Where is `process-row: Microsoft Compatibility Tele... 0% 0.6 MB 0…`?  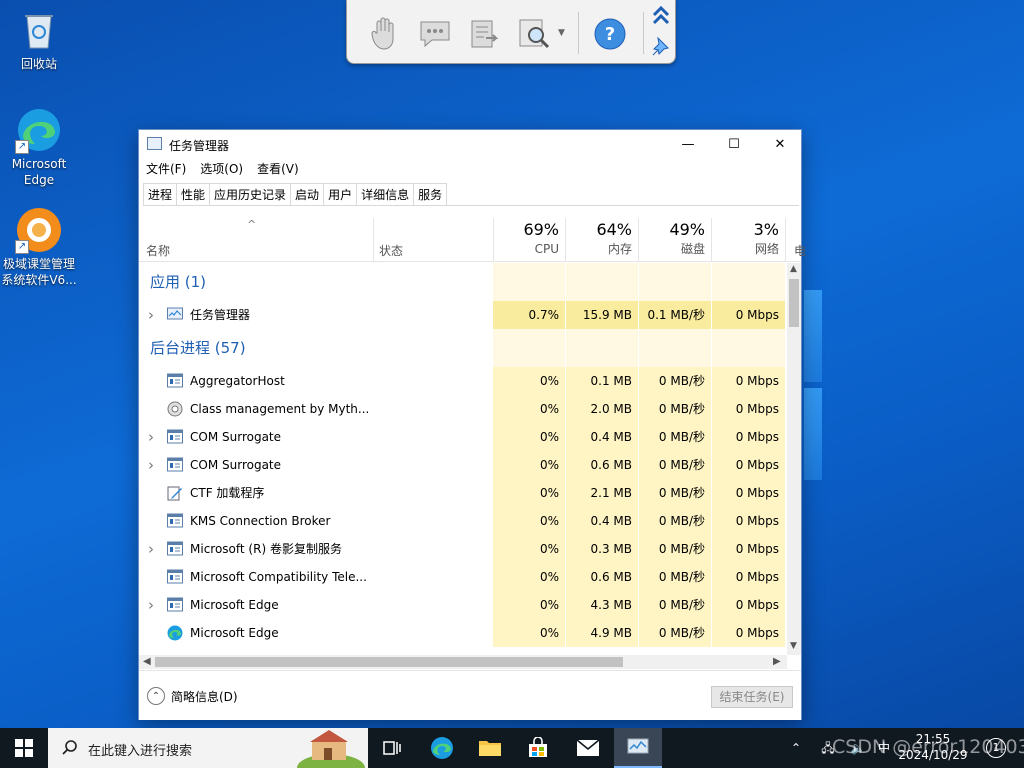 process-row: Microsoft Compatibility Tele... 0% 0.6 MB 0… is located at coordinates (463, 577).